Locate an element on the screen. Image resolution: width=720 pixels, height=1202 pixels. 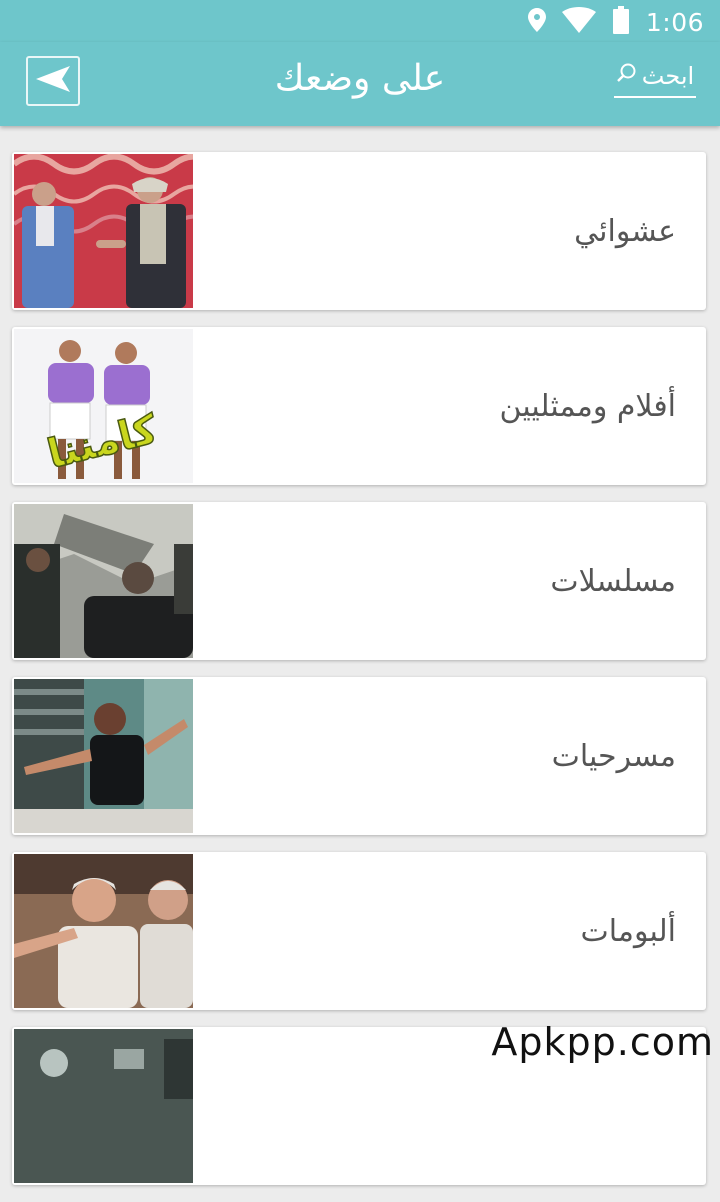
location-icon is located at coordinates (536, 22).